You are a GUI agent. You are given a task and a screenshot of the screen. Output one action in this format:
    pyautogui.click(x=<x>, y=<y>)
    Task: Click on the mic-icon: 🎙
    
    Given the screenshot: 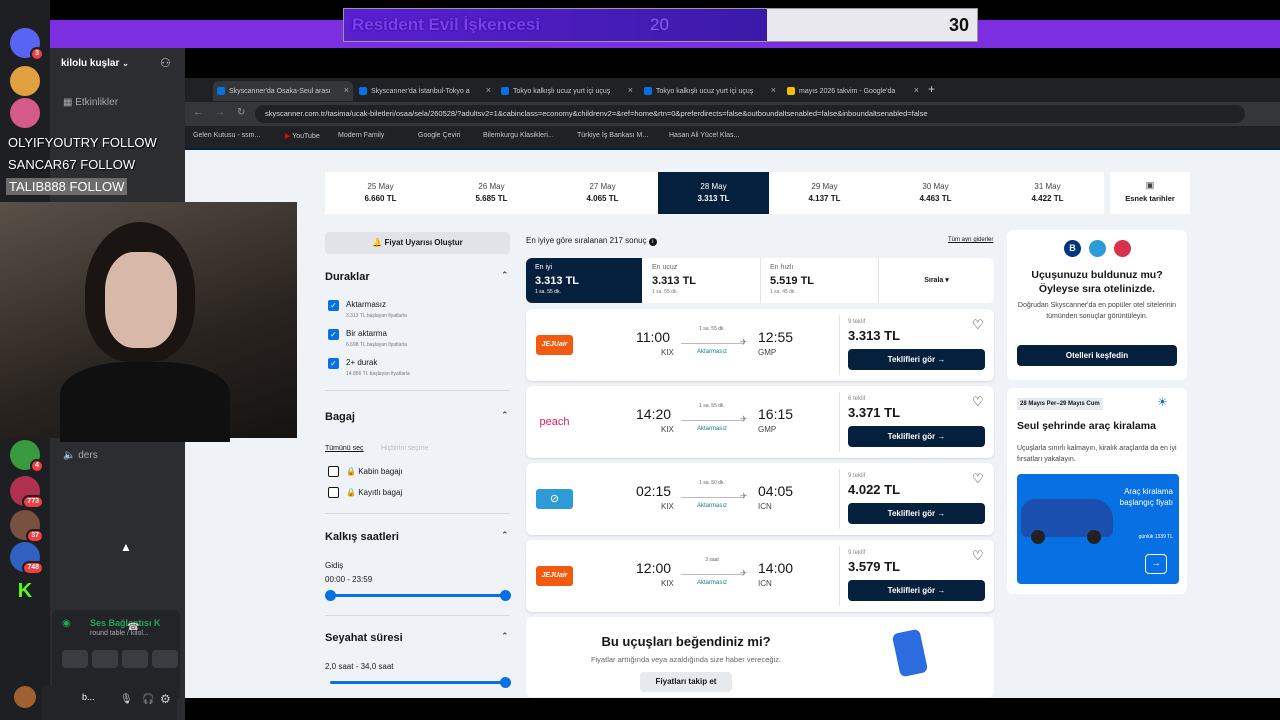 What is the action you would take?
    pyautogui.click(x=126, y=699)
    